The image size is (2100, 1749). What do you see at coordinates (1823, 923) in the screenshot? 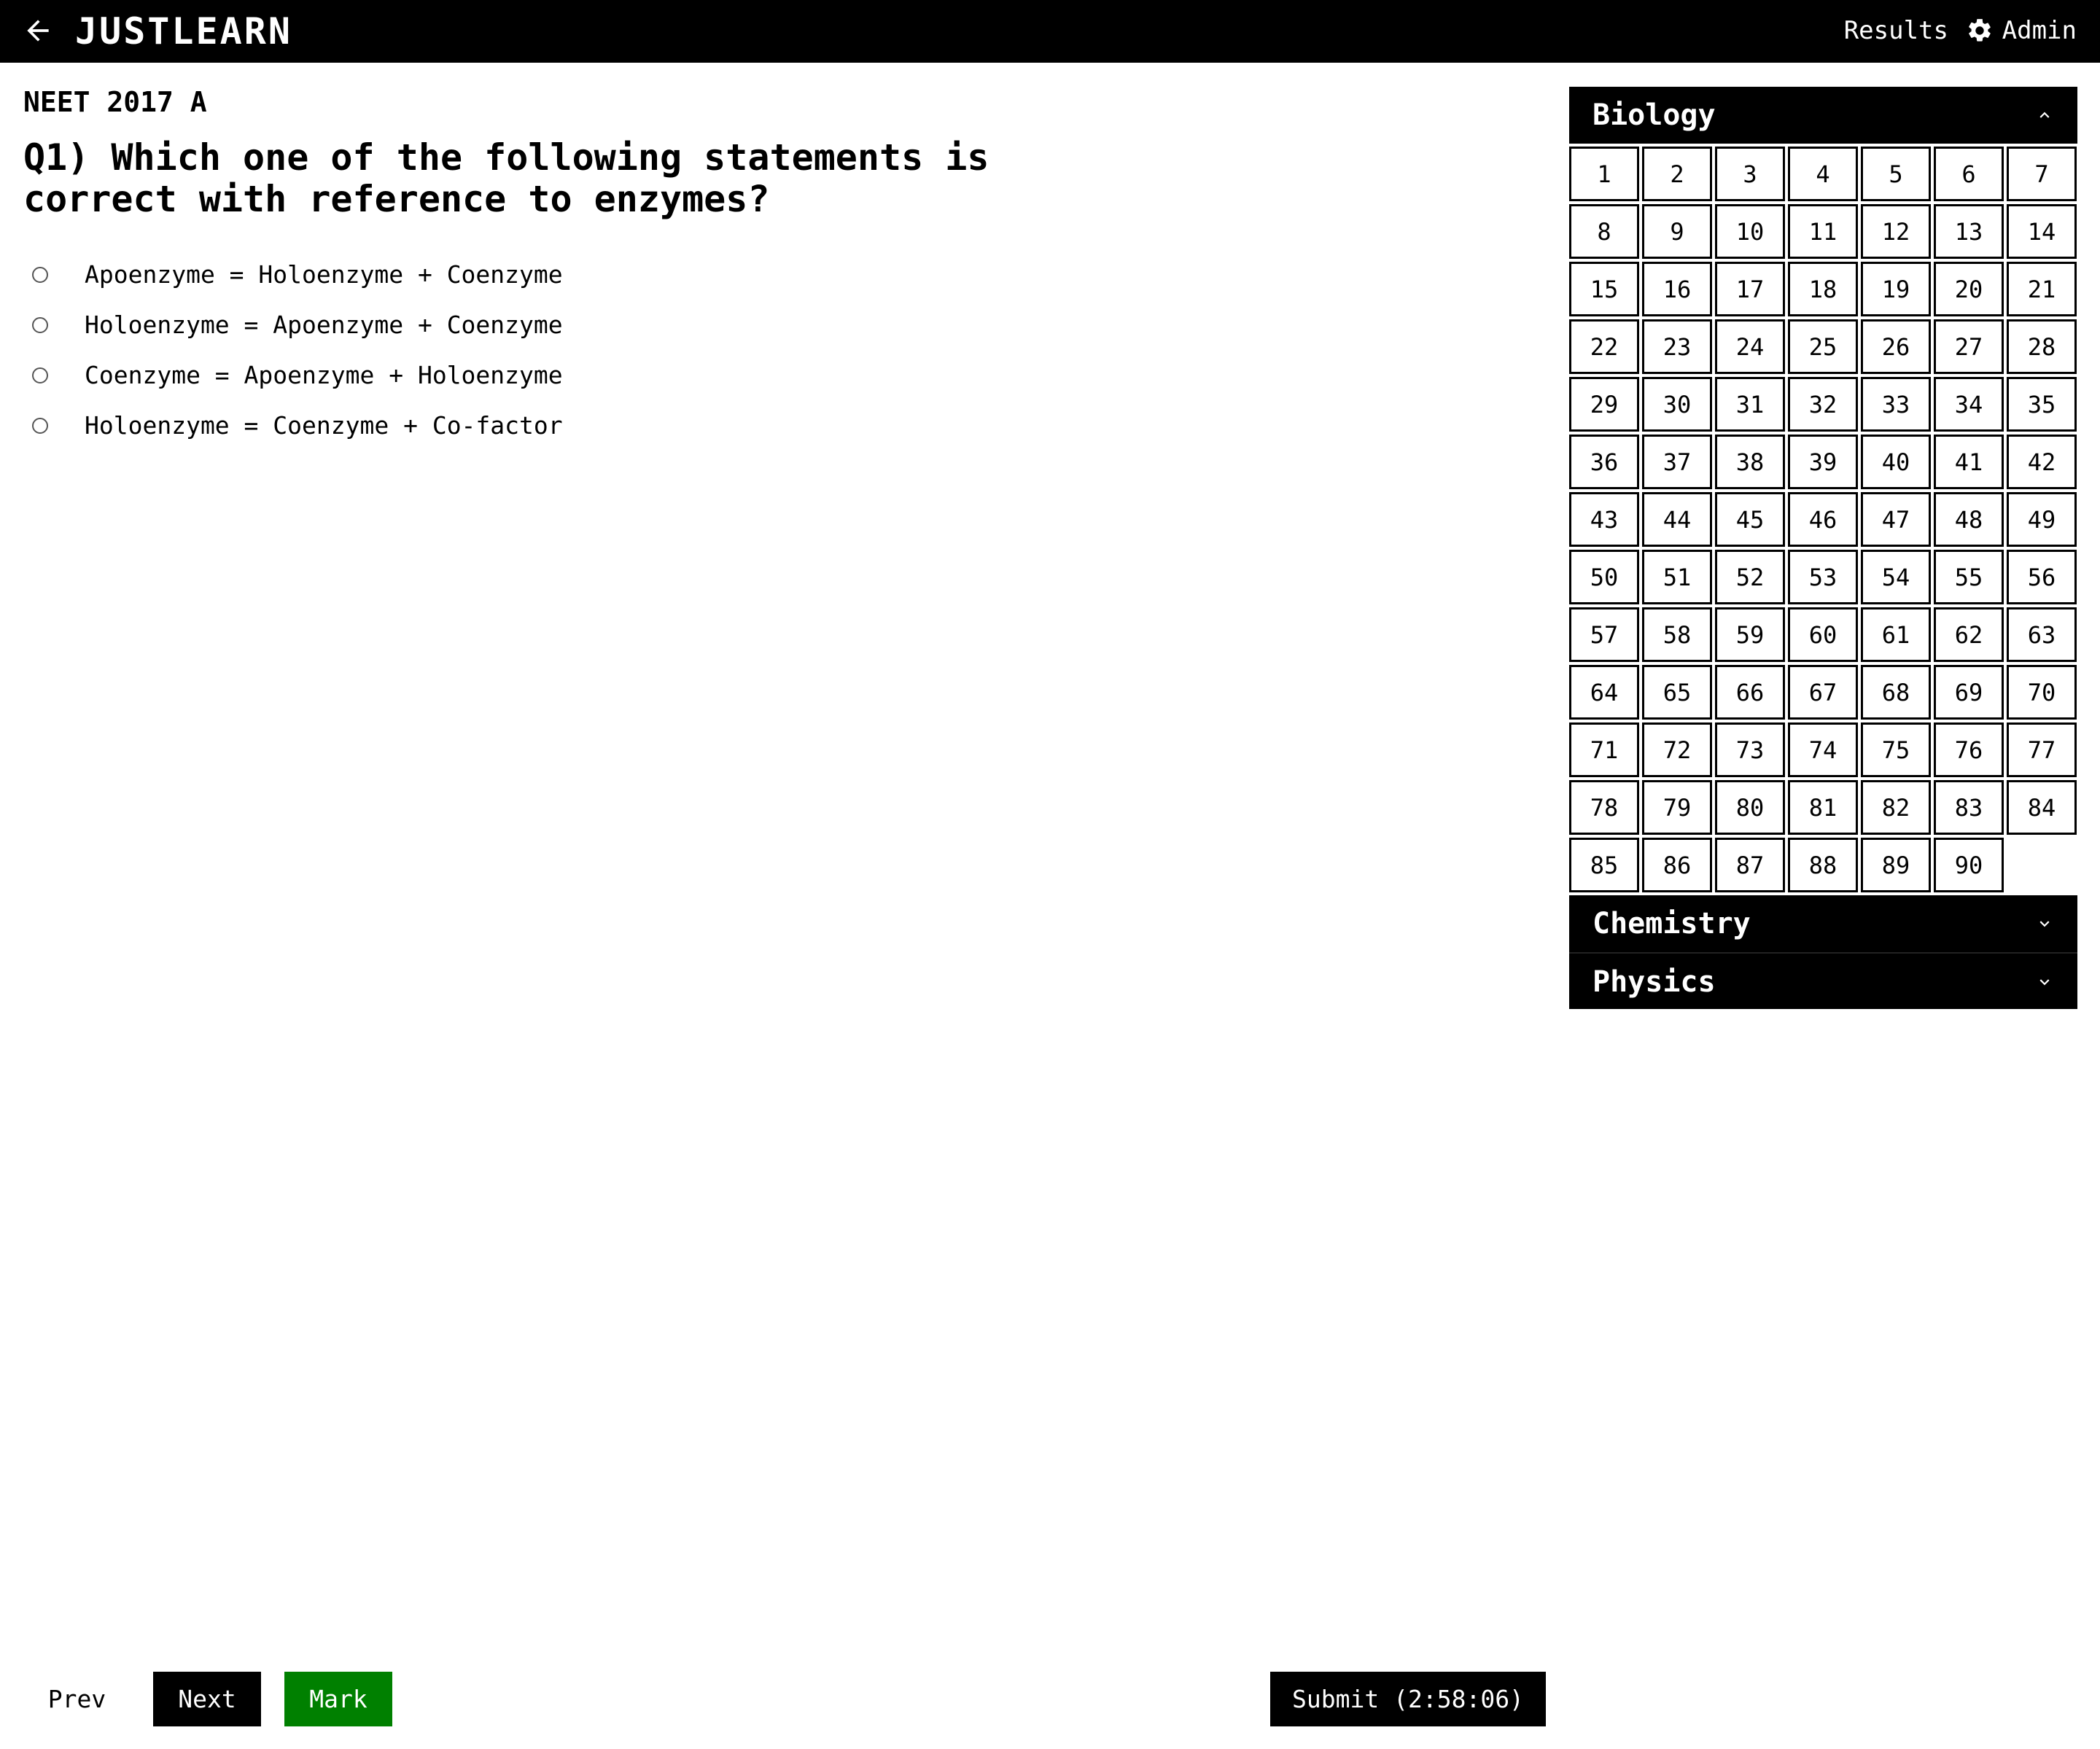
I see `section-header-chemistry: Chemistry` at bounding box center [1823, 923].